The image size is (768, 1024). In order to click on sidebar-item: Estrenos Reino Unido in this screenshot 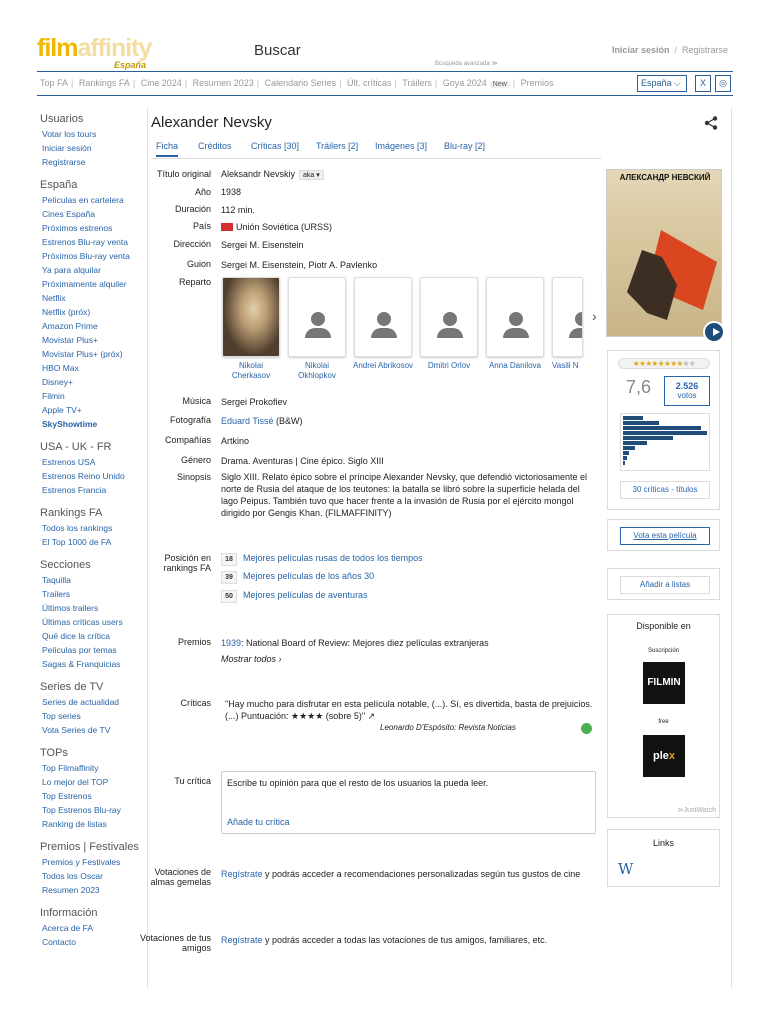, I will do `click(90, 477)`.